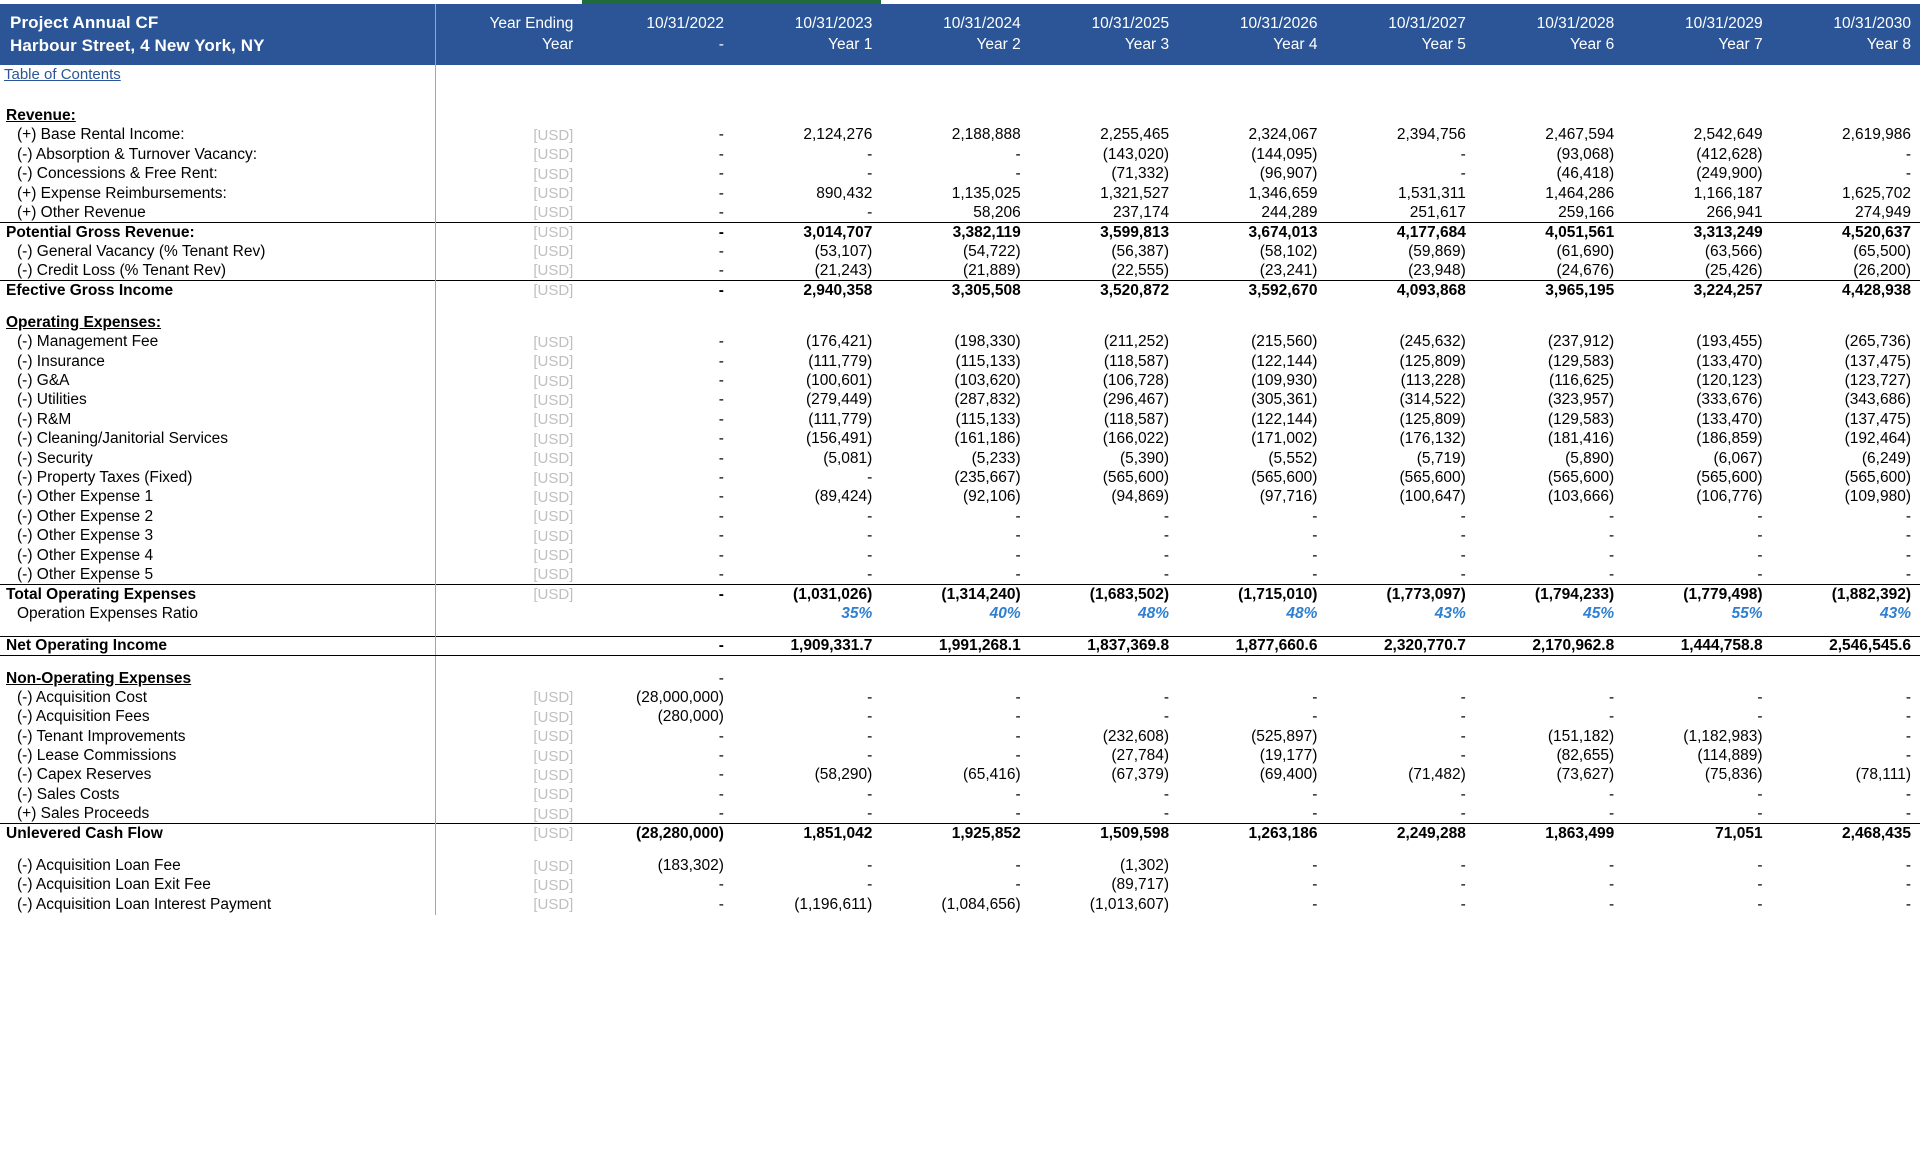  I want to click on cell-y2: 3,382,119, so click(955, 232).